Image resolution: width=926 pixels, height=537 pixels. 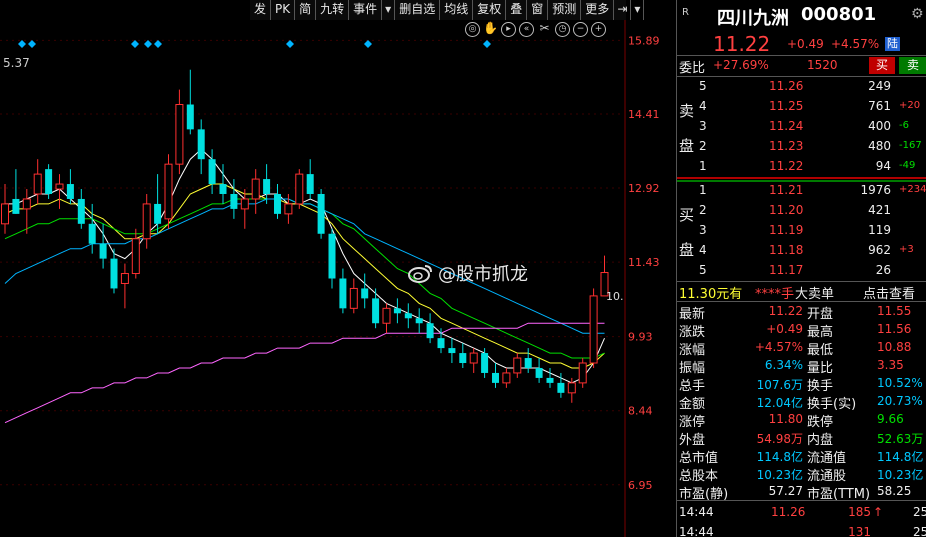 What do you see at coordinates (389, 10) in the screenshot?
I see `toolbar-button-5: ▾` at bounding box center [389, 10].